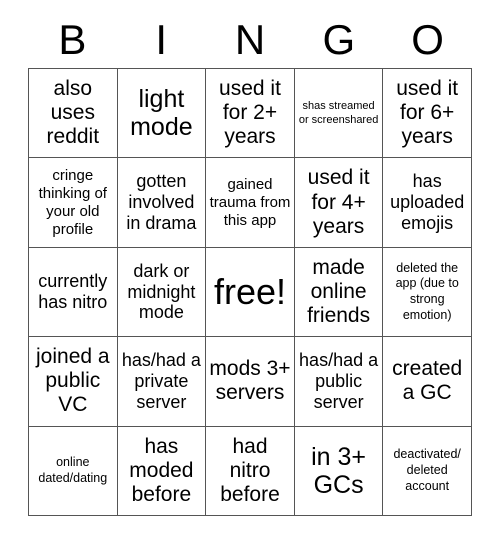 The image size is (500, 544). What do you see at coordinates (339, 39) in the screenshot?
I see `bingo-header-letter-g: G` at bounding box center [339, 39].